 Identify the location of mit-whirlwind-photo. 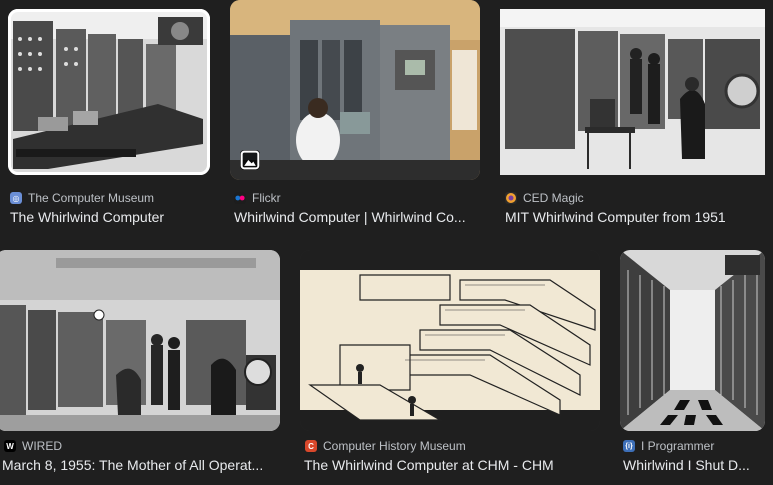
(632, 92).